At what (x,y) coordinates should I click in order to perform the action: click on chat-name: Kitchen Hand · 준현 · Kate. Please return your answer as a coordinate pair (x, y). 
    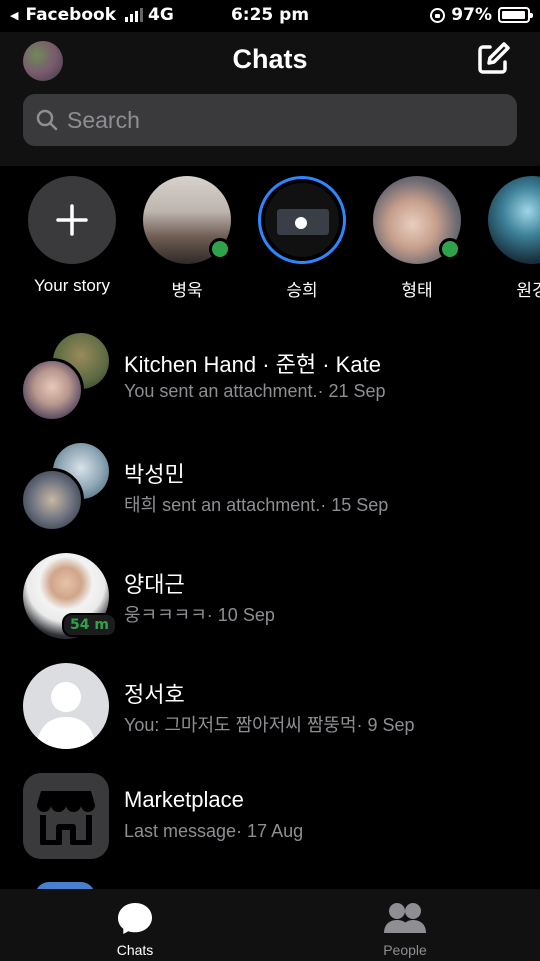
    Looking at the image, I should click on (252, 364).